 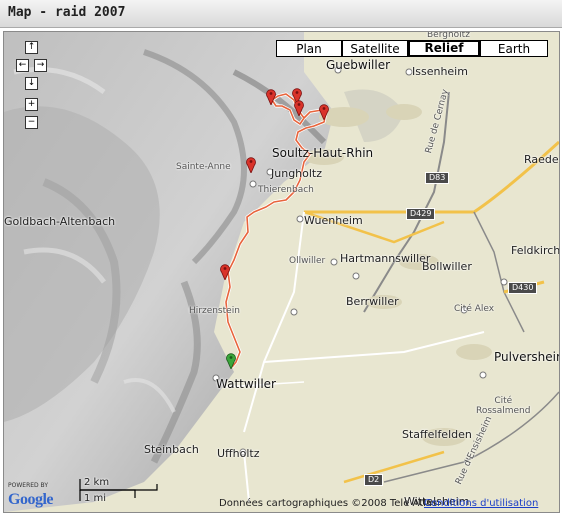 What do you see at coordinates (514, 48) in the screenshot?
I see `map-type-earth: Earth` at bounding box center [514, 48].